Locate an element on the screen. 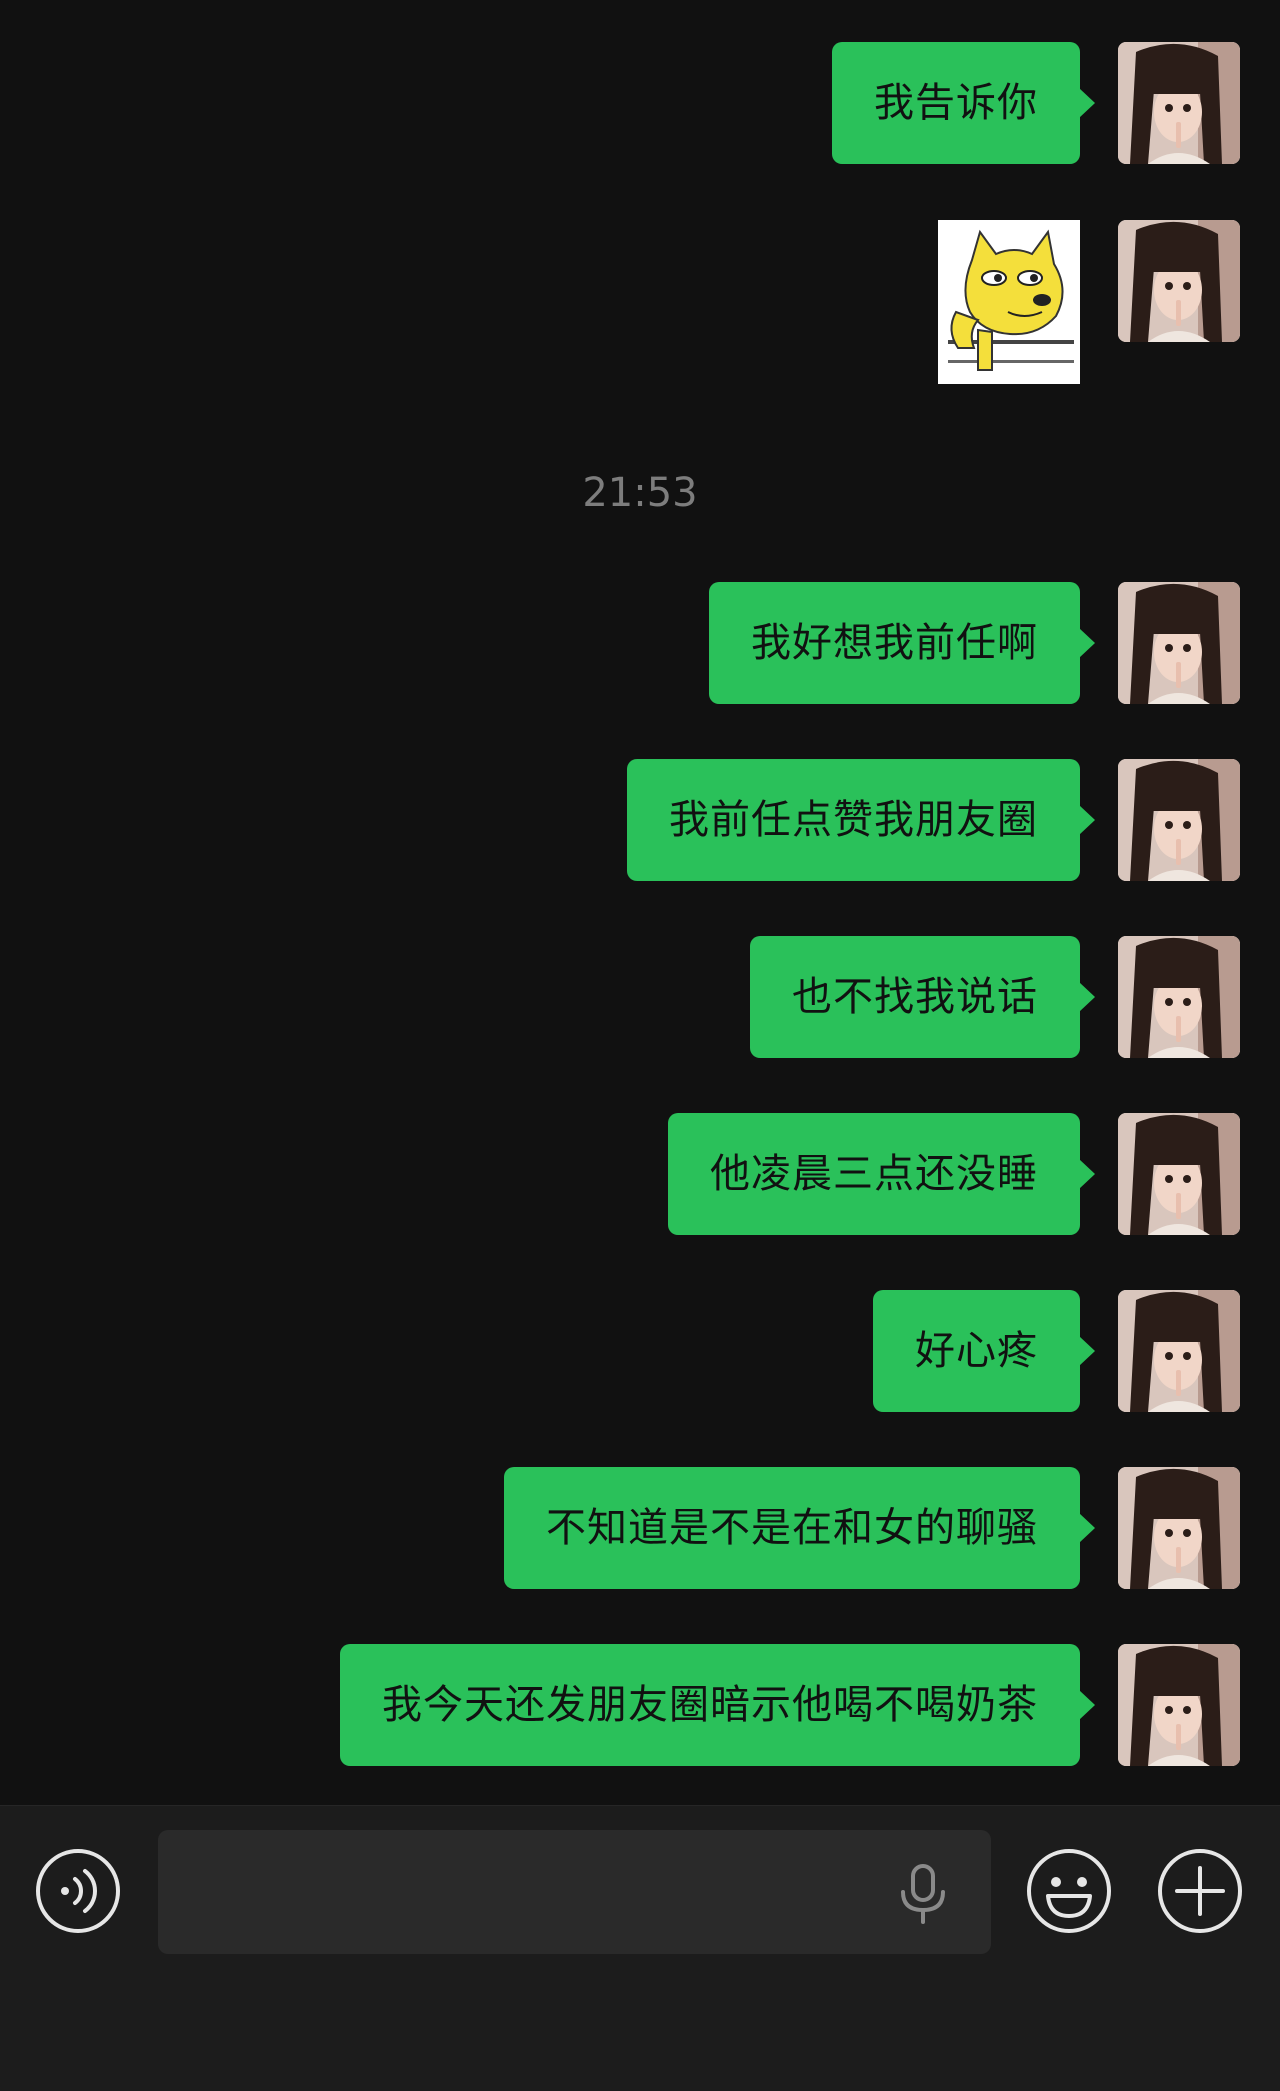 The width and height of the screenshot is (1280, 2091). message-row is located at coordinates (640, 302).